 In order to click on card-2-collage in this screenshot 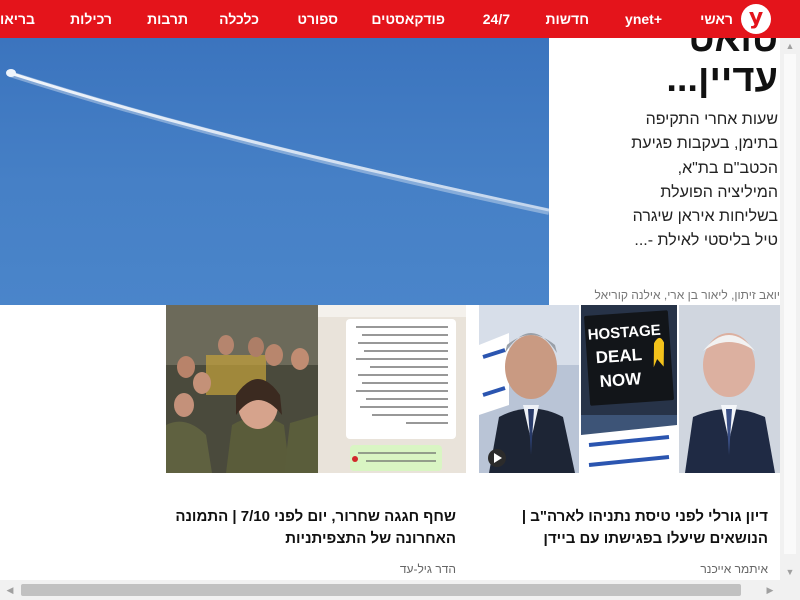, I will do `click(316, 389)`.